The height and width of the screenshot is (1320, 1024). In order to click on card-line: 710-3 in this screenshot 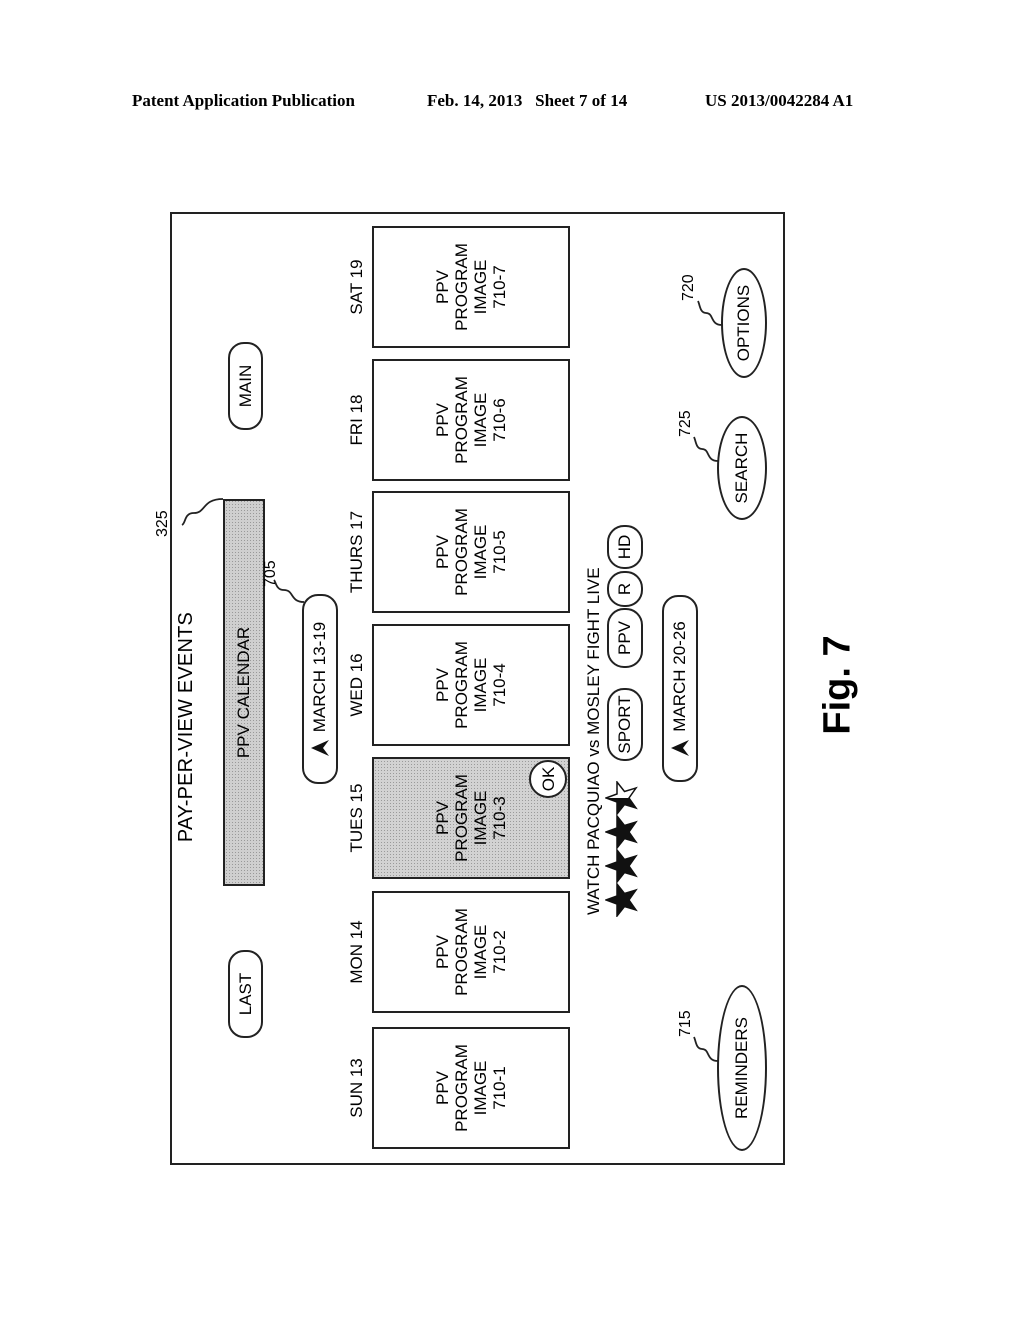, I will do `click(499, 818)`.